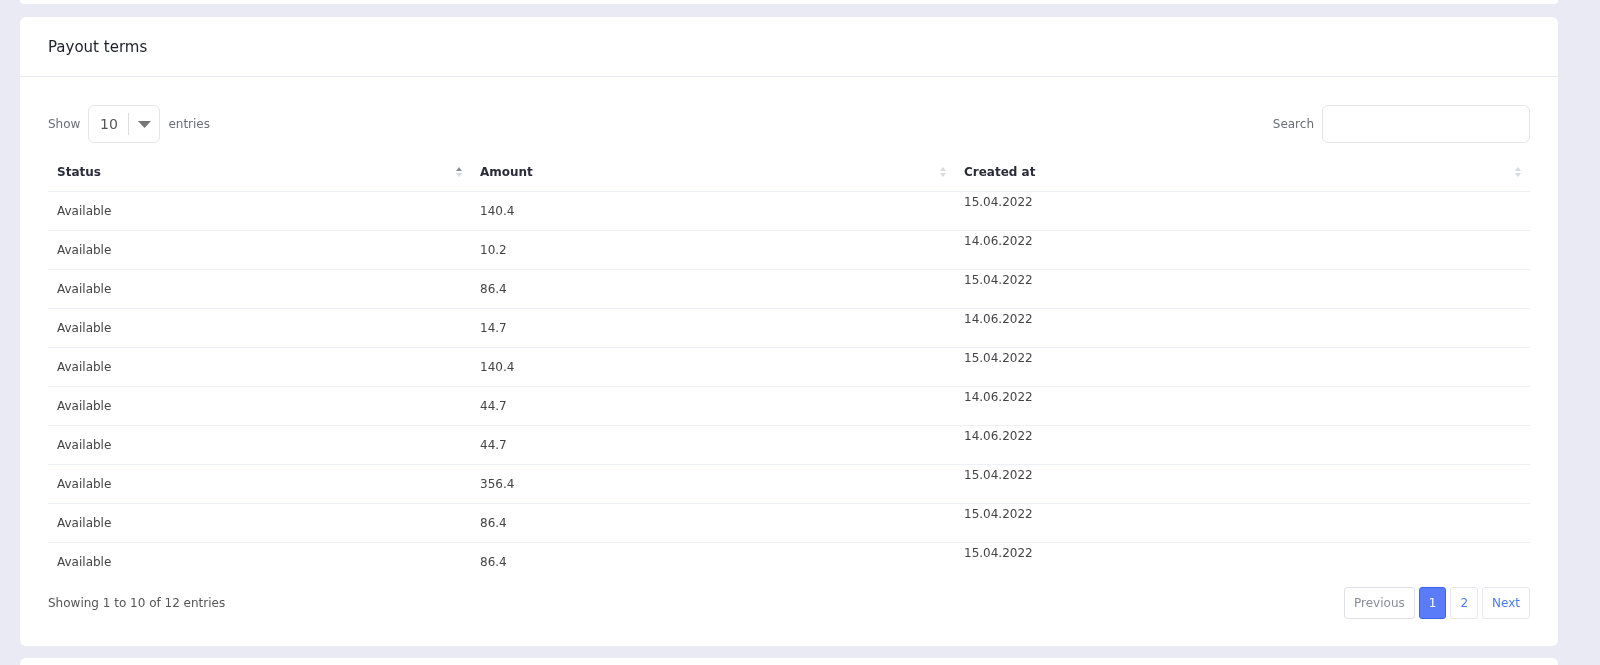 Image resolution: width=1600 pixels, height=665 pixels. What do you see at coordinates (189, 124) in the screenshot?
I see `entries-label: entries` at bounding box center [189, 124].